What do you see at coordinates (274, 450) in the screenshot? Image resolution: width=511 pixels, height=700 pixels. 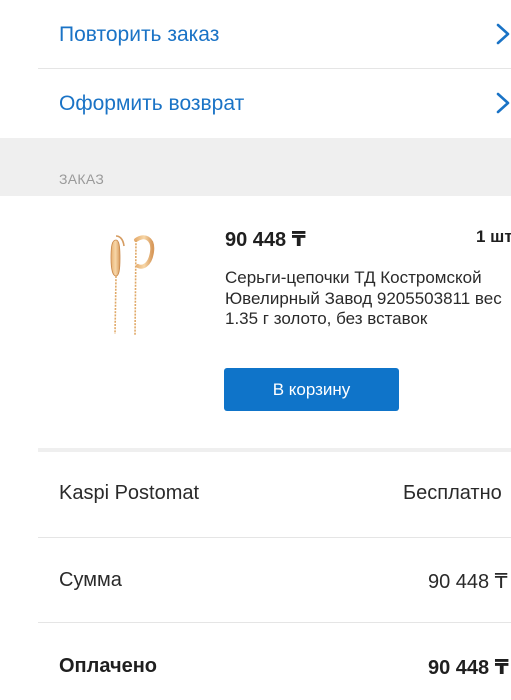 I see `section-divider` at bounding box center [274, 450].